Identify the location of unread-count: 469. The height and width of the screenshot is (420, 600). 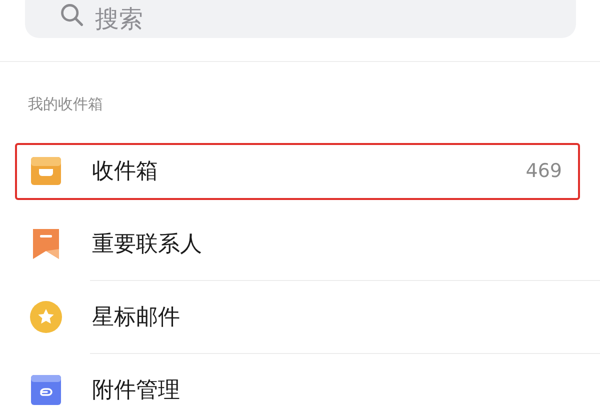
(544, 171).